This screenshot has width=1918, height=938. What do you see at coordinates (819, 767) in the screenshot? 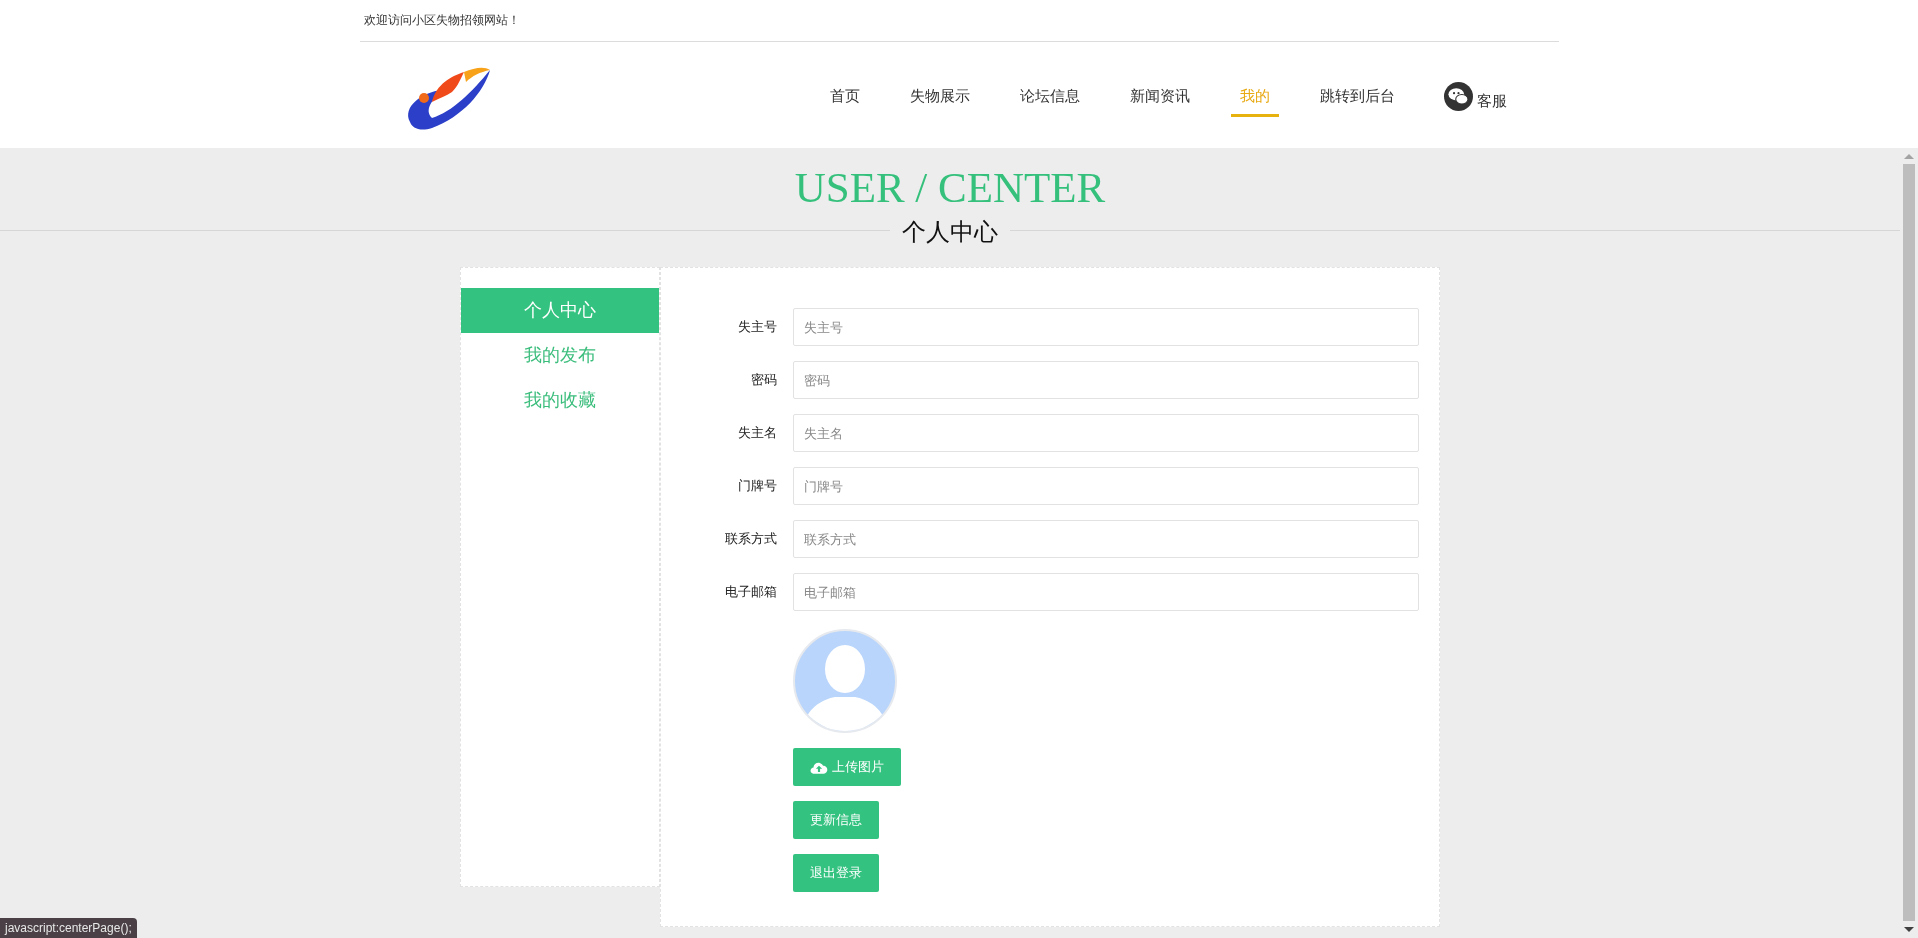
I see `cloud-upload-icon` at bounding box center [819, 767].